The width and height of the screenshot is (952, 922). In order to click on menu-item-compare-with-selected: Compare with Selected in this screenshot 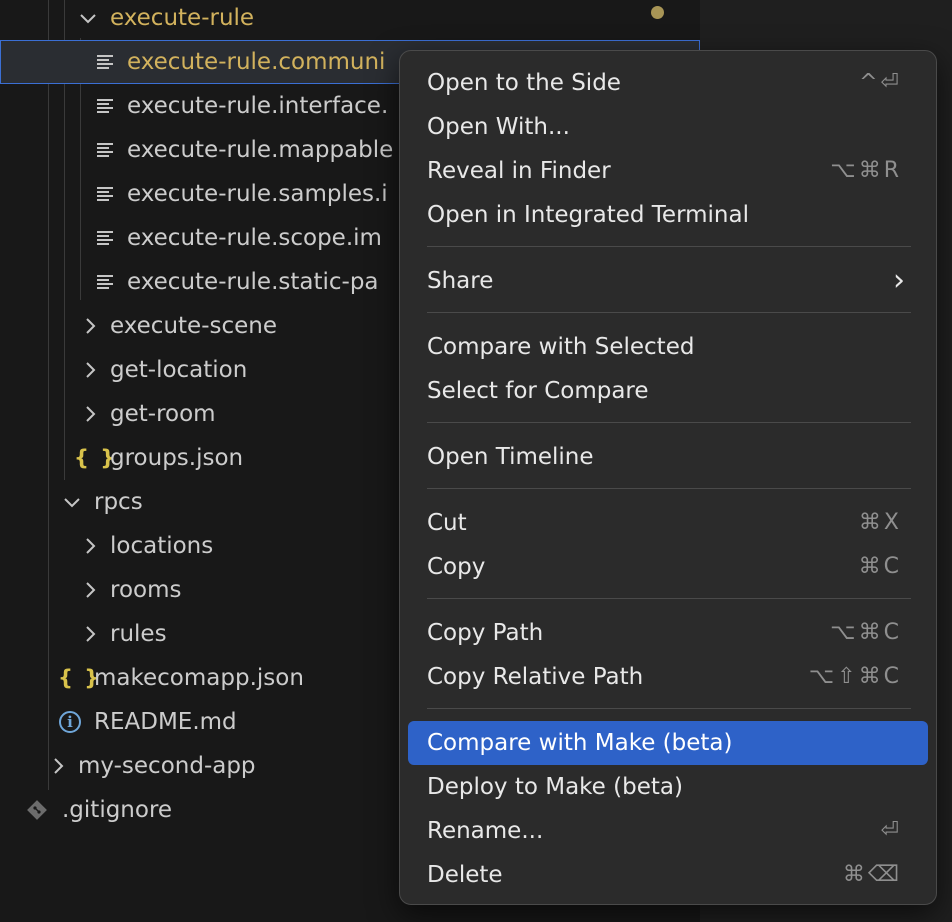, I will do `click(668, 347)`.